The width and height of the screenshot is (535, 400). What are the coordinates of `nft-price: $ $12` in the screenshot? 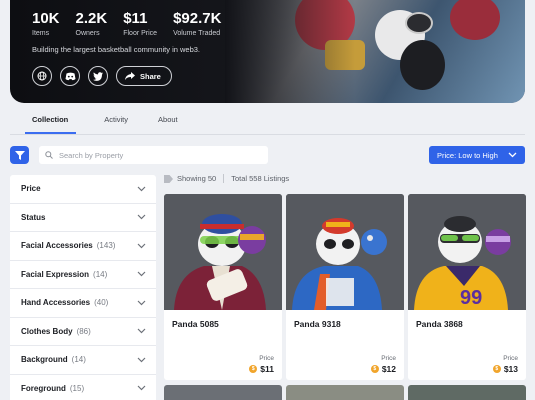 It's located at (383, 369).